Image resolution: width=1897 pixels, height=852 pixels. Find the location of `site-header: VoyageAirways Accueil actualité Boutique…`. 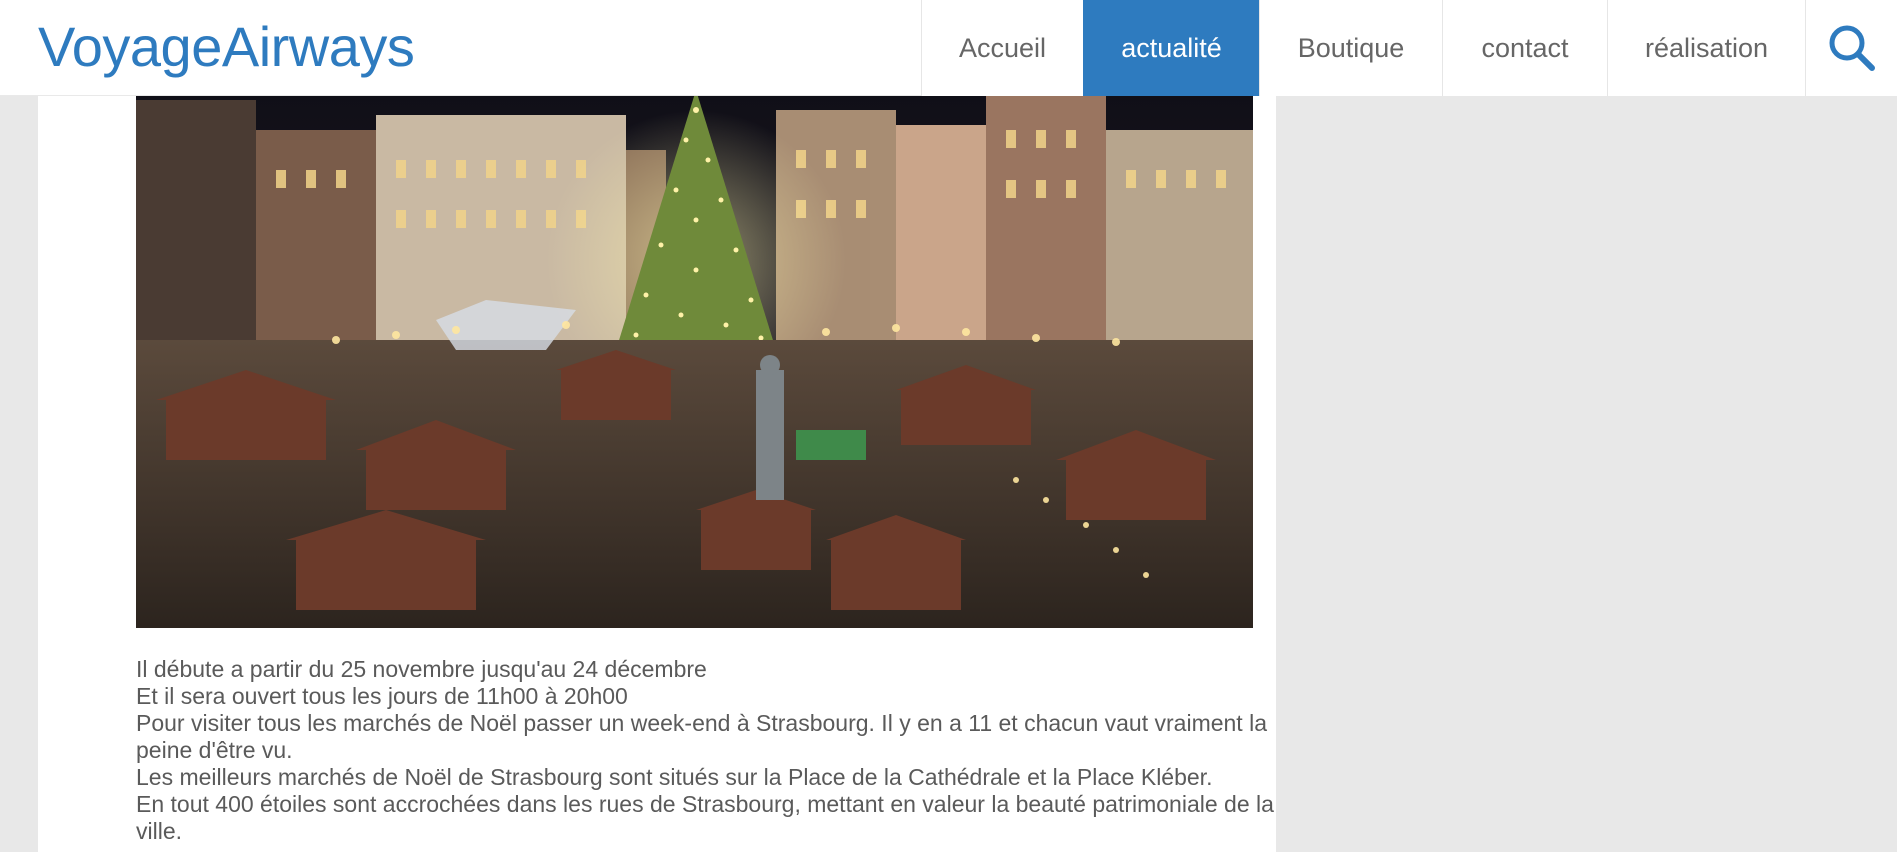

site-header: VoyageAirways Accueil actualité Boutique… is located at coordinates (948, 48).